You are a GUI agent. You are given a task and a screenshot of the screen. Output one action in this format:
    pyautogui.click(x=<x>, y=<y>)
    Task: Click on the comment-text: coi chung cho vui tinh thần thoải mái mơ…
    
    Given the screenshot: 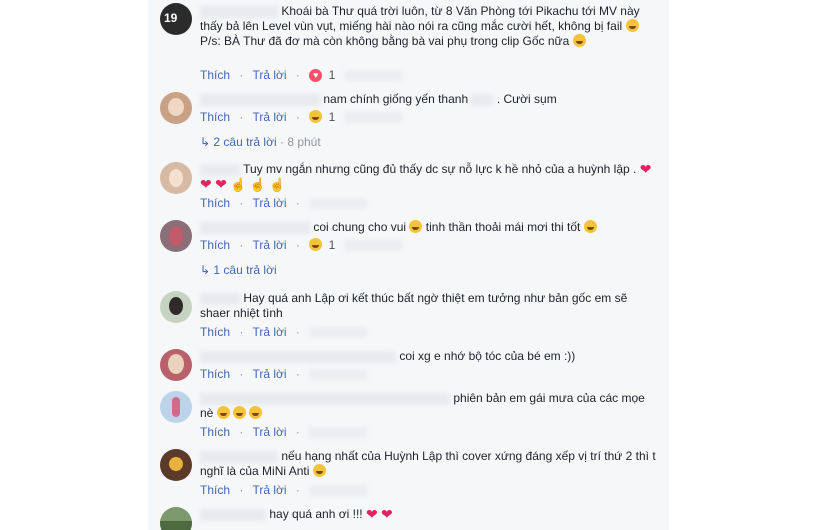 What is the action you would take?
    pyautogui.click(x=430, y=227)
    